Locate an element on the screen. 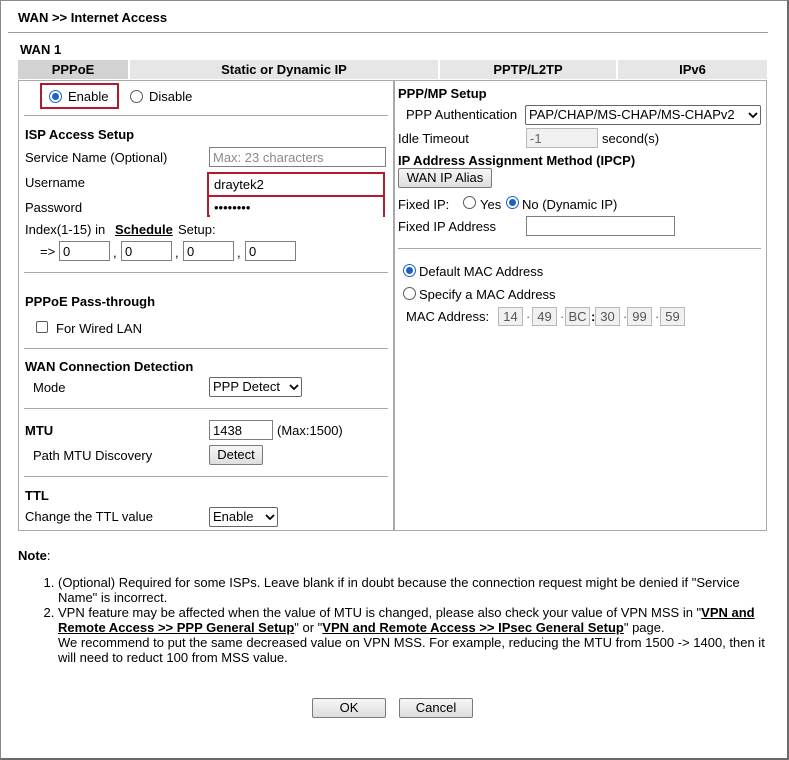 This screenshot has height=760, width=789. ppp-auth-label: PPP Authentication is located at coordinates (462, 114).